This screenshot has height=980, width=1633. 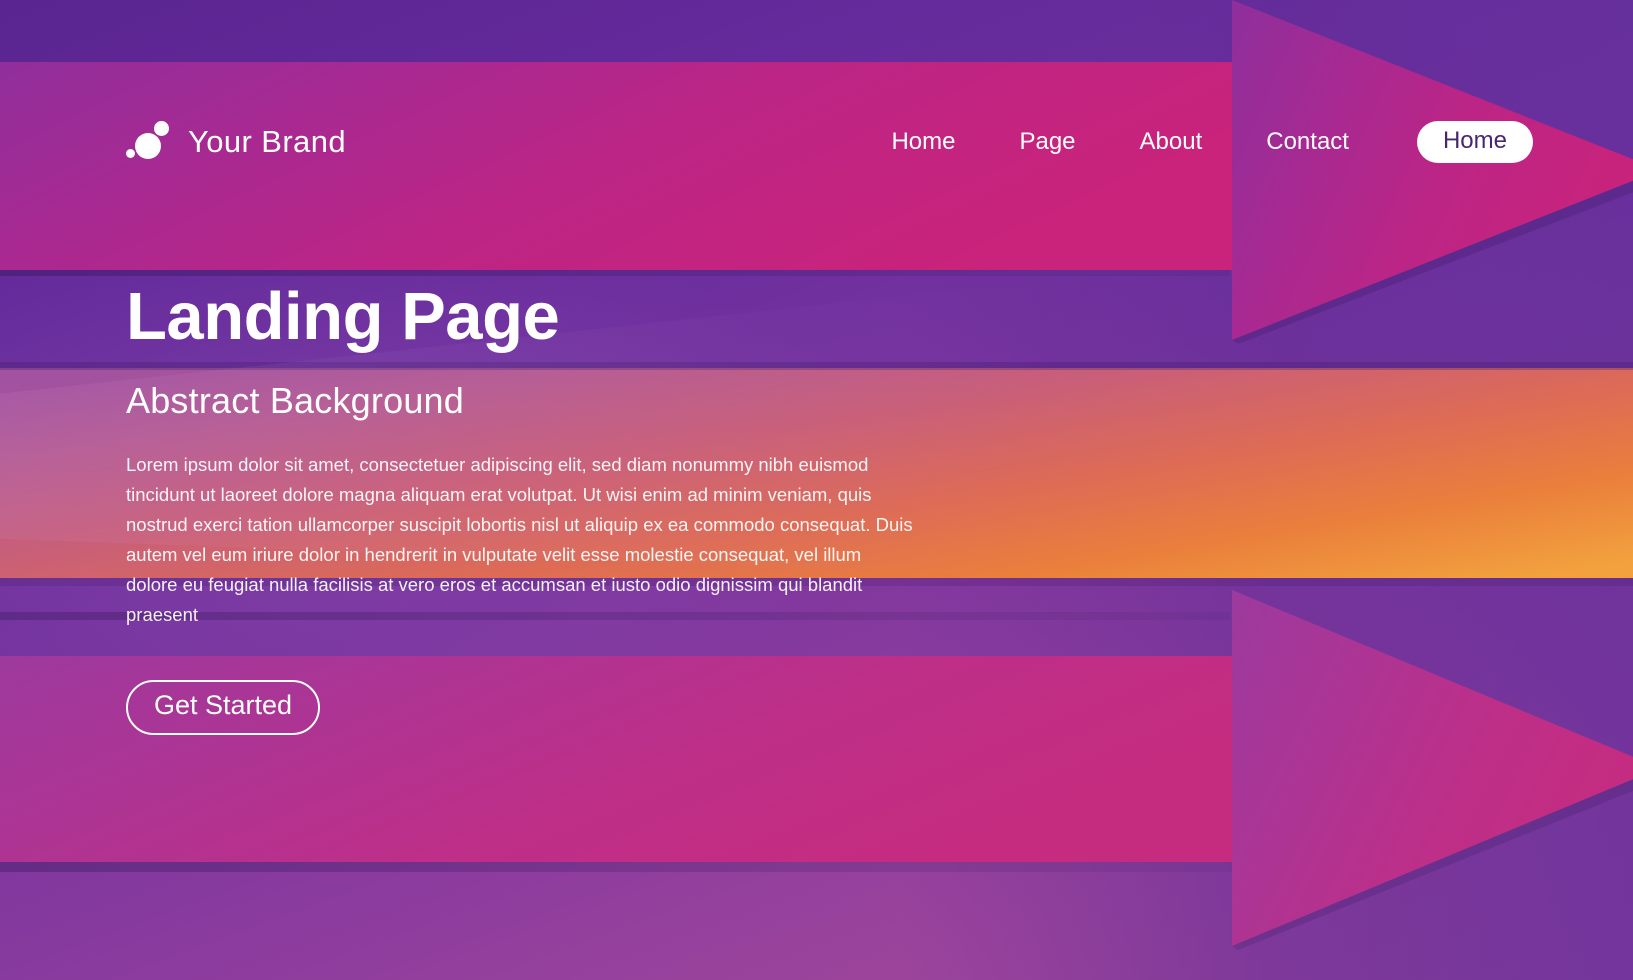 I want to click on bubble-small, so click(x=130, y=153).